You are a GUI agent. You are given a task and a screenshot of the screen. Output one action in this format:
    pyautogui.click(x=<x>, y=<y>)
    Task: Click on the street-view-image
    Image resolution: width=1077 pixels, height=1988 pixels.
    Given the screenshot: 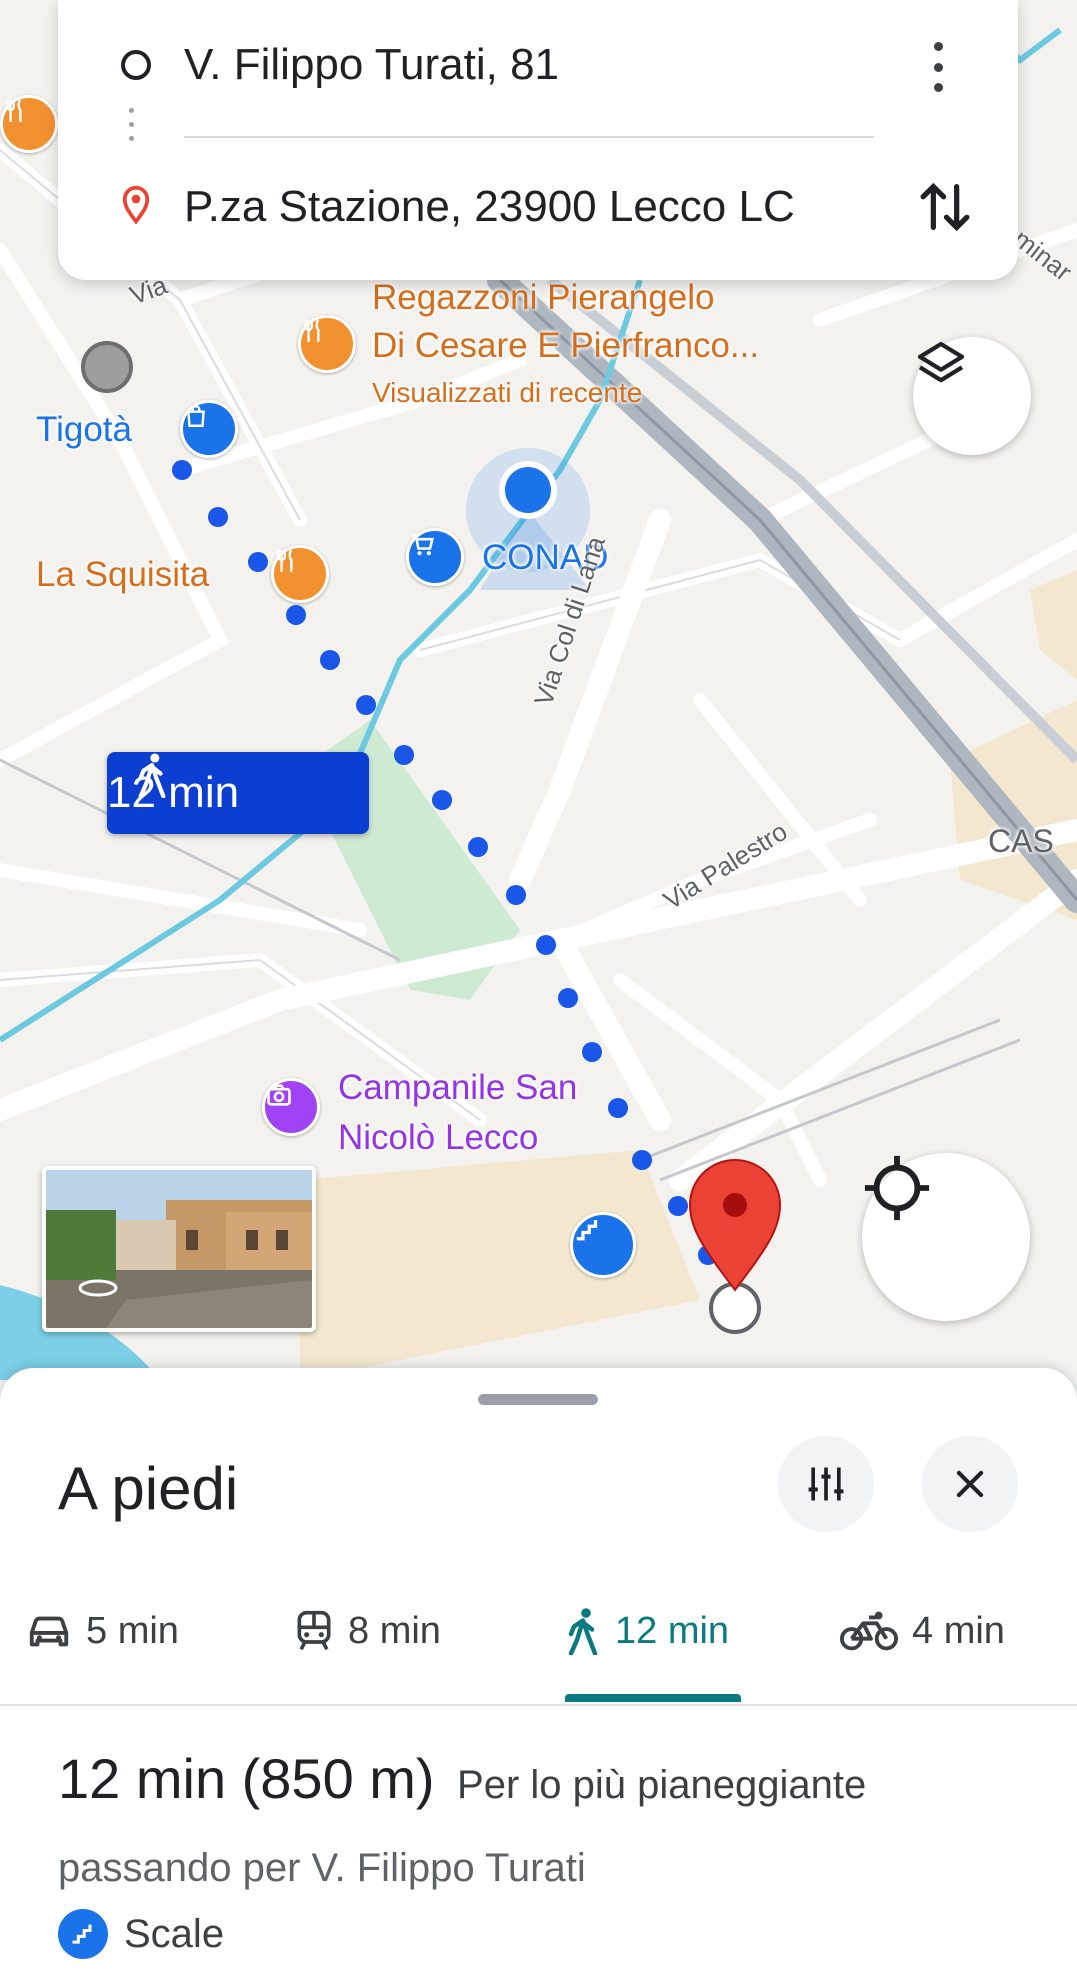 What is the action you would take?
    pyautogui.click(x=179, y=1249)
    